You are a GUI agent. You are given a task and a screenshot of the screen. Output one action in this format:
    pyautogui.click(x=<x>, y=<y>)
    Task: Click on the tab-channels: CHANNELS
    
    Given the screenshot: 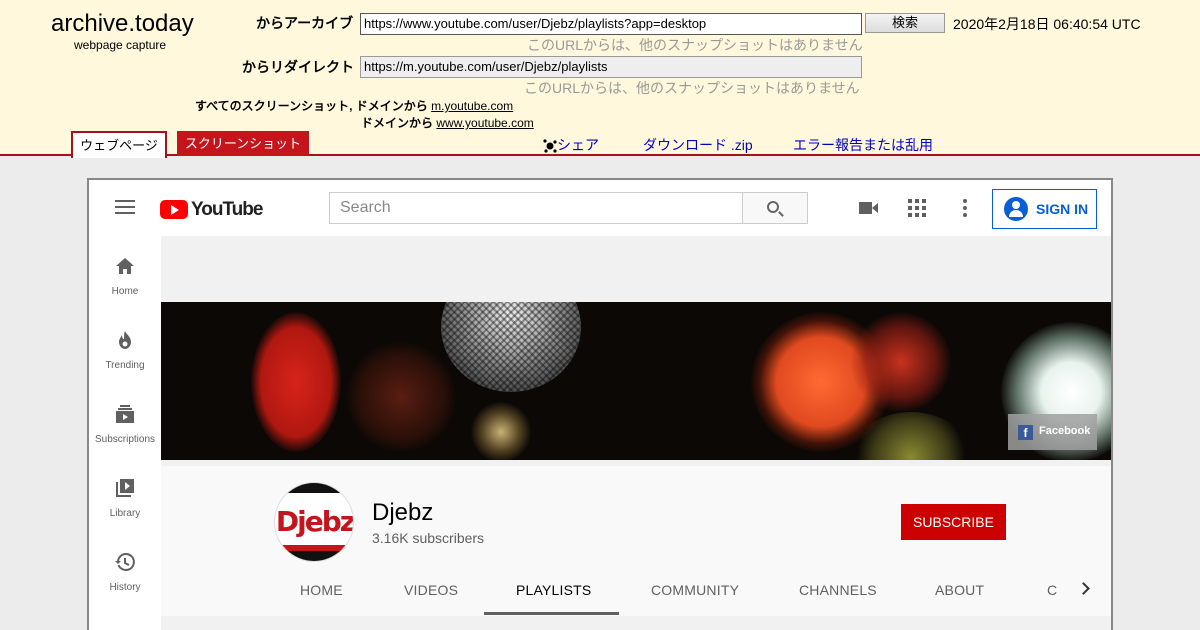 What is the action you would take?
    pyautogui.click(x=838, y=590)
    